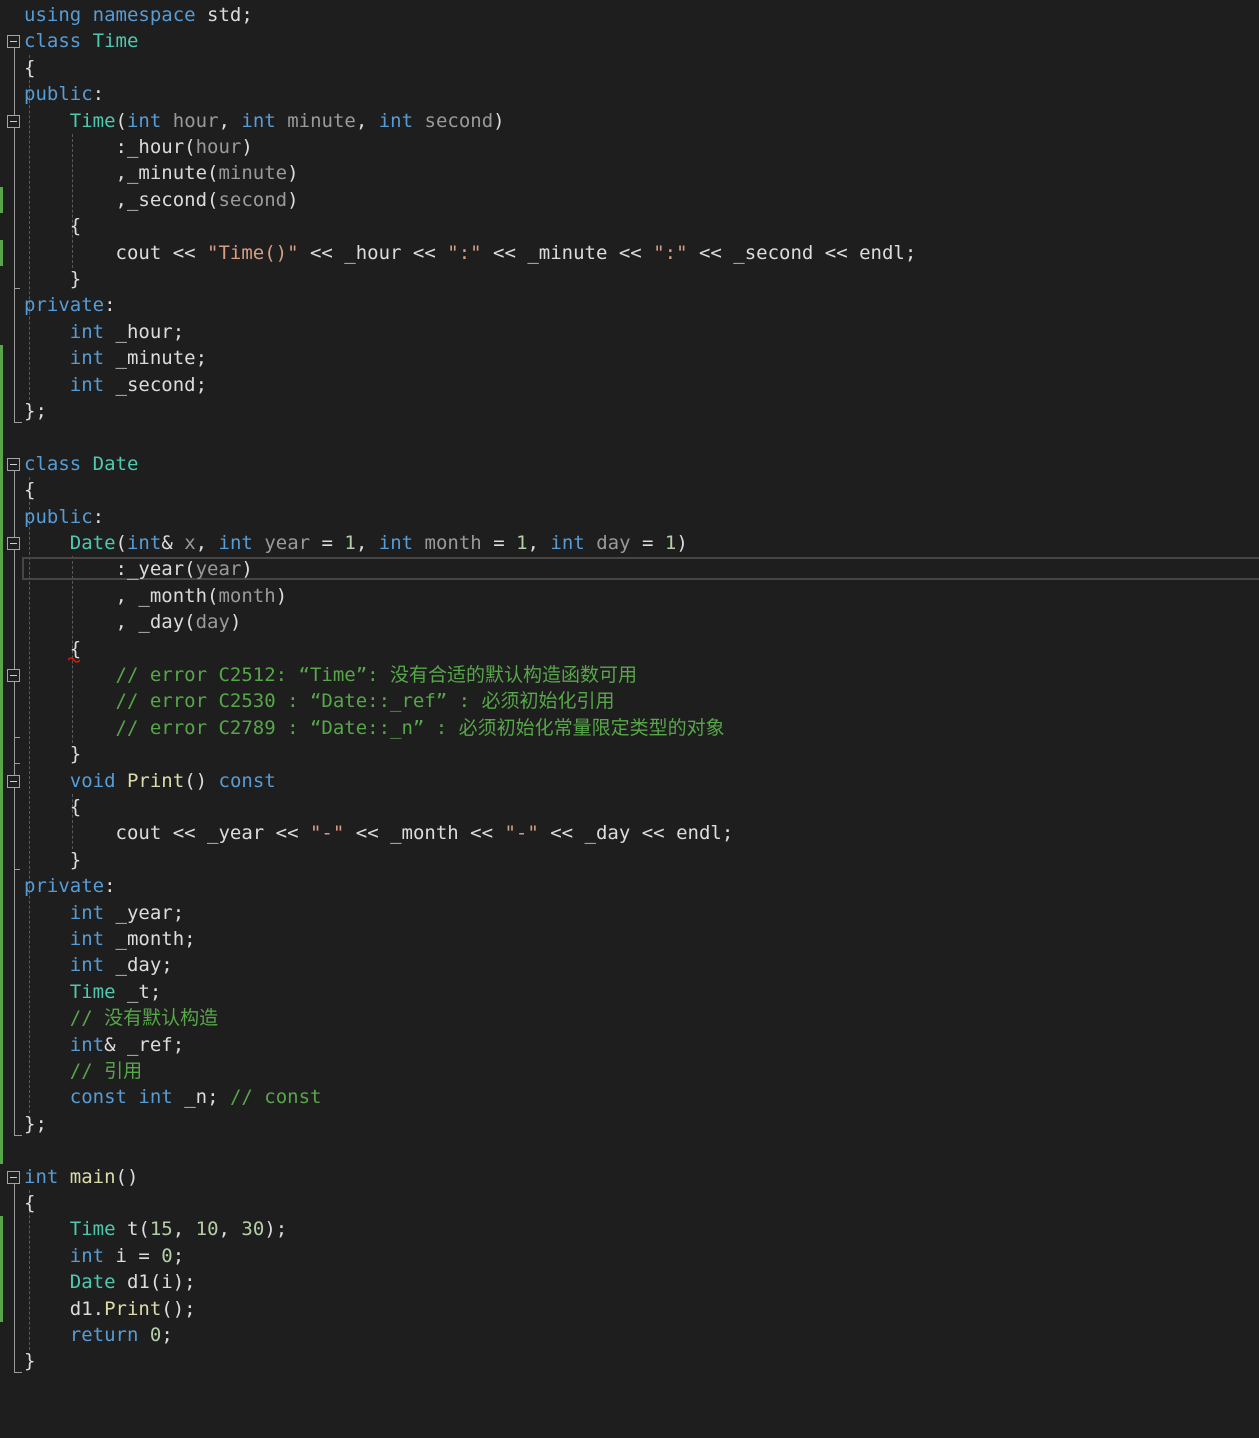 Image resolution: width=1259 pixels, height=1438 pixels. I want to click on code-token: ;, so click(178, 1255).